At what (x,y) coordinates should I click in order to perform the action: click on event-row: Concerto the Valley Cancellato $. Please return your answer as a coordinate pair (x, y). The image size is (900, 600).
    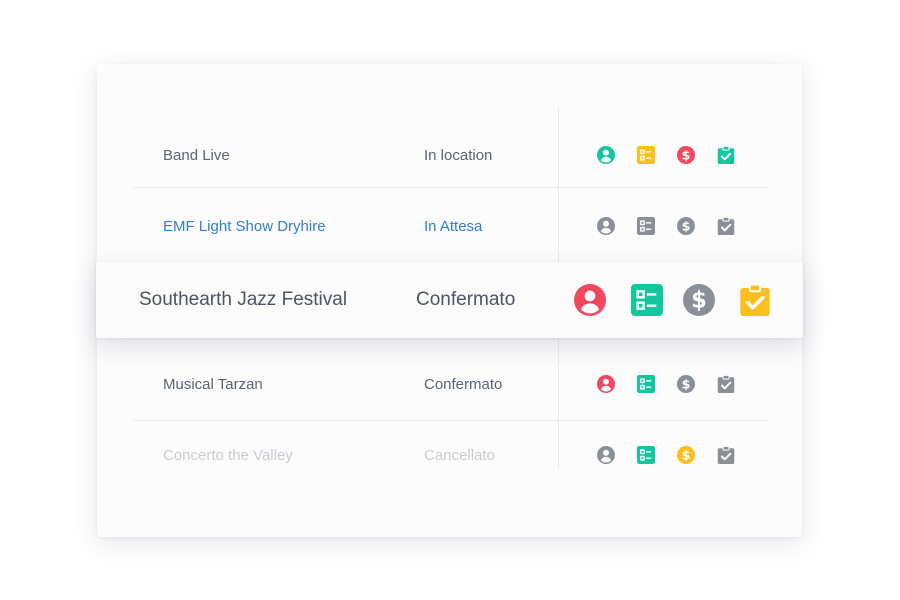
    Looking at the image, I should click on (449, 455).